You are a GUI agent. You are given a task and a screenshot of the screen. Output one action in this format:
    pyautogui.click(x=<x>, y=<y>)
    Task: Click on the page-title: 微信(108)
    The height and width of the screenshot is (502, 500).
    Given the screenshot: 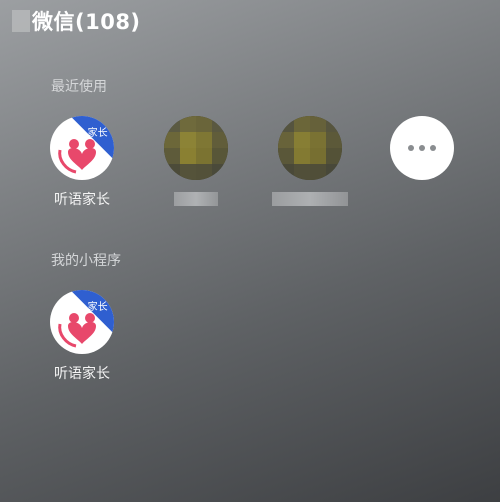 What is the action you would take?
    pyautogui.click(x=86, y=22)
    